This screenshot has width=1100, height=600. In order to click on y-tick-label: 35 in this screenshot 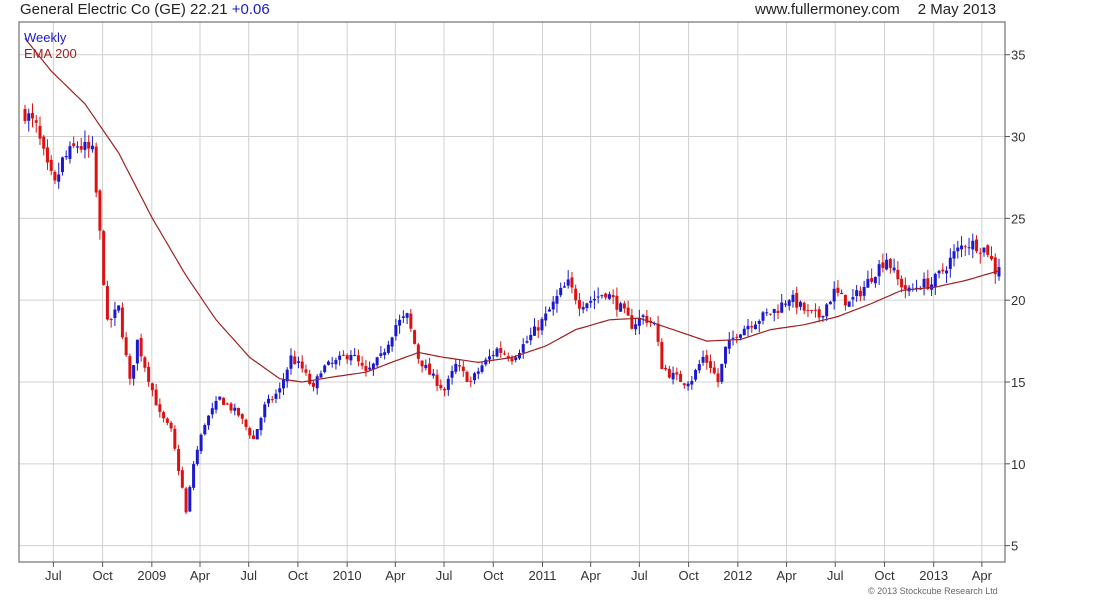, I will do `click(1018, 55)`.